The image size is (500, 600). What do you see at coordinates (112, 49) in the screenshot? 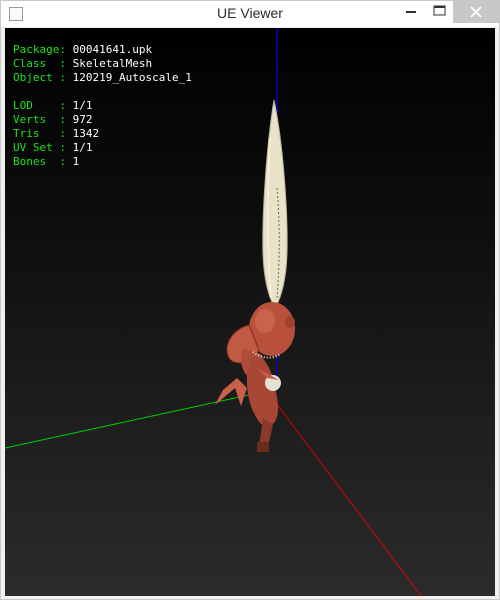
I see `package-value: 00041641.upk` at bounding box center [112, 49].